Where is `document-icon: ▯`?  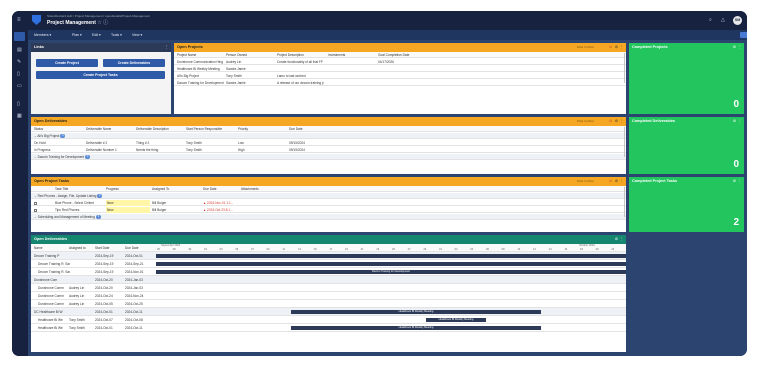
document-icon: ▯ is located at coordinates (18, 74).